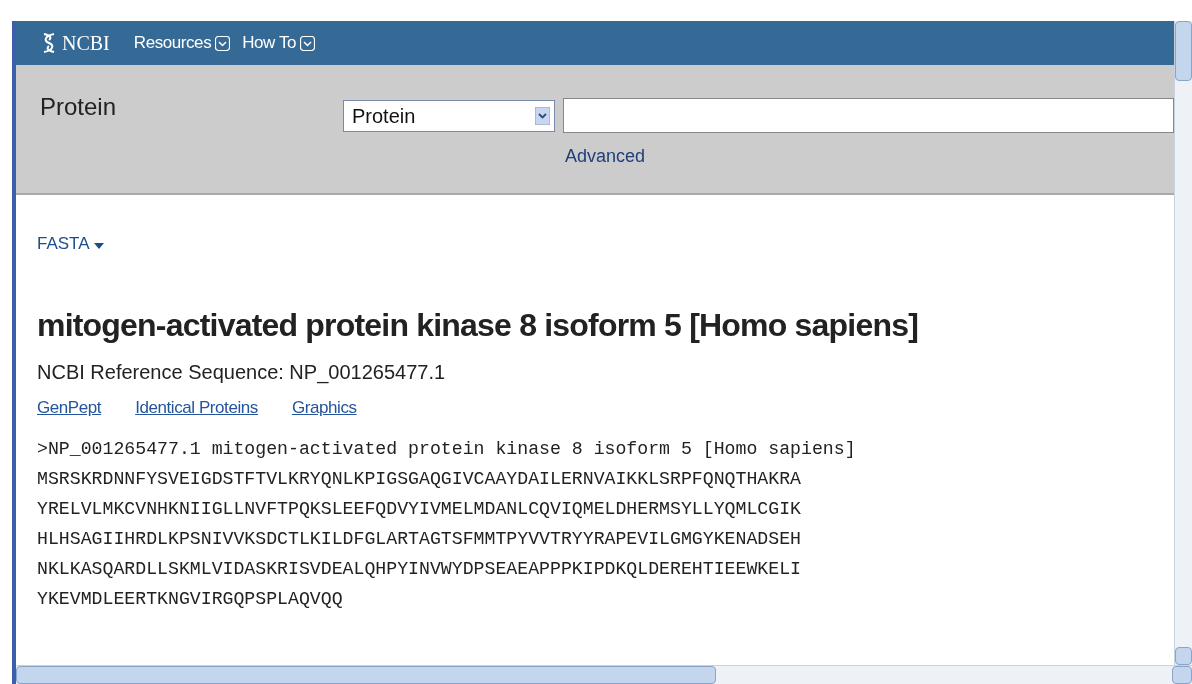 Image resolution: width=1192 pixels, height=684 pixels. I want to click on database-label: Protein, so click(78, 107).